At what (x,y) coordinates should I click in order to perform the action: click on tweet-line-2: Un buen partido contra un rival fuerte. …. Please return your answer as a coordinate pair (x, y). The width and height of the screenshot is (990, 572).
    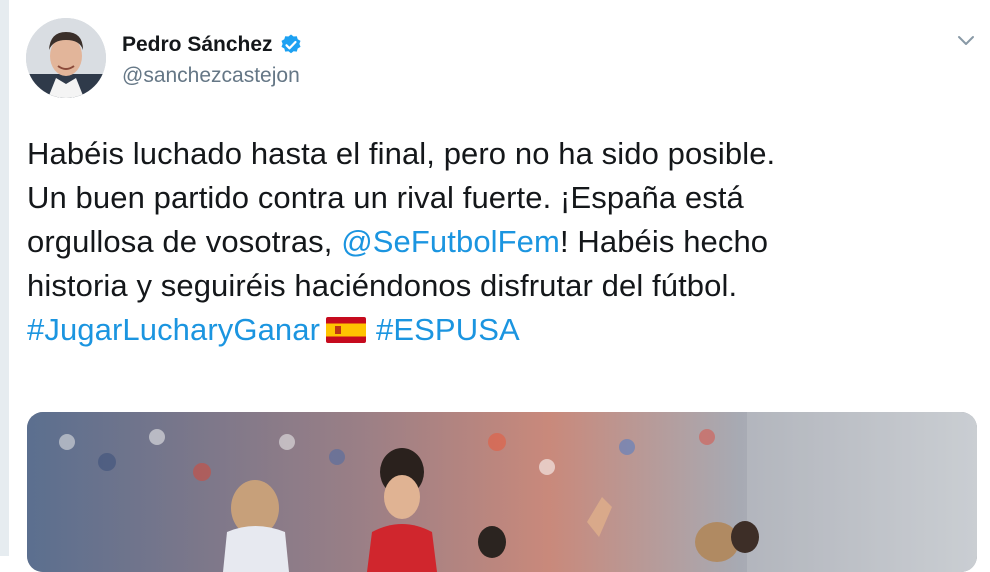
    Looking at the image, I should click on (385, 197).